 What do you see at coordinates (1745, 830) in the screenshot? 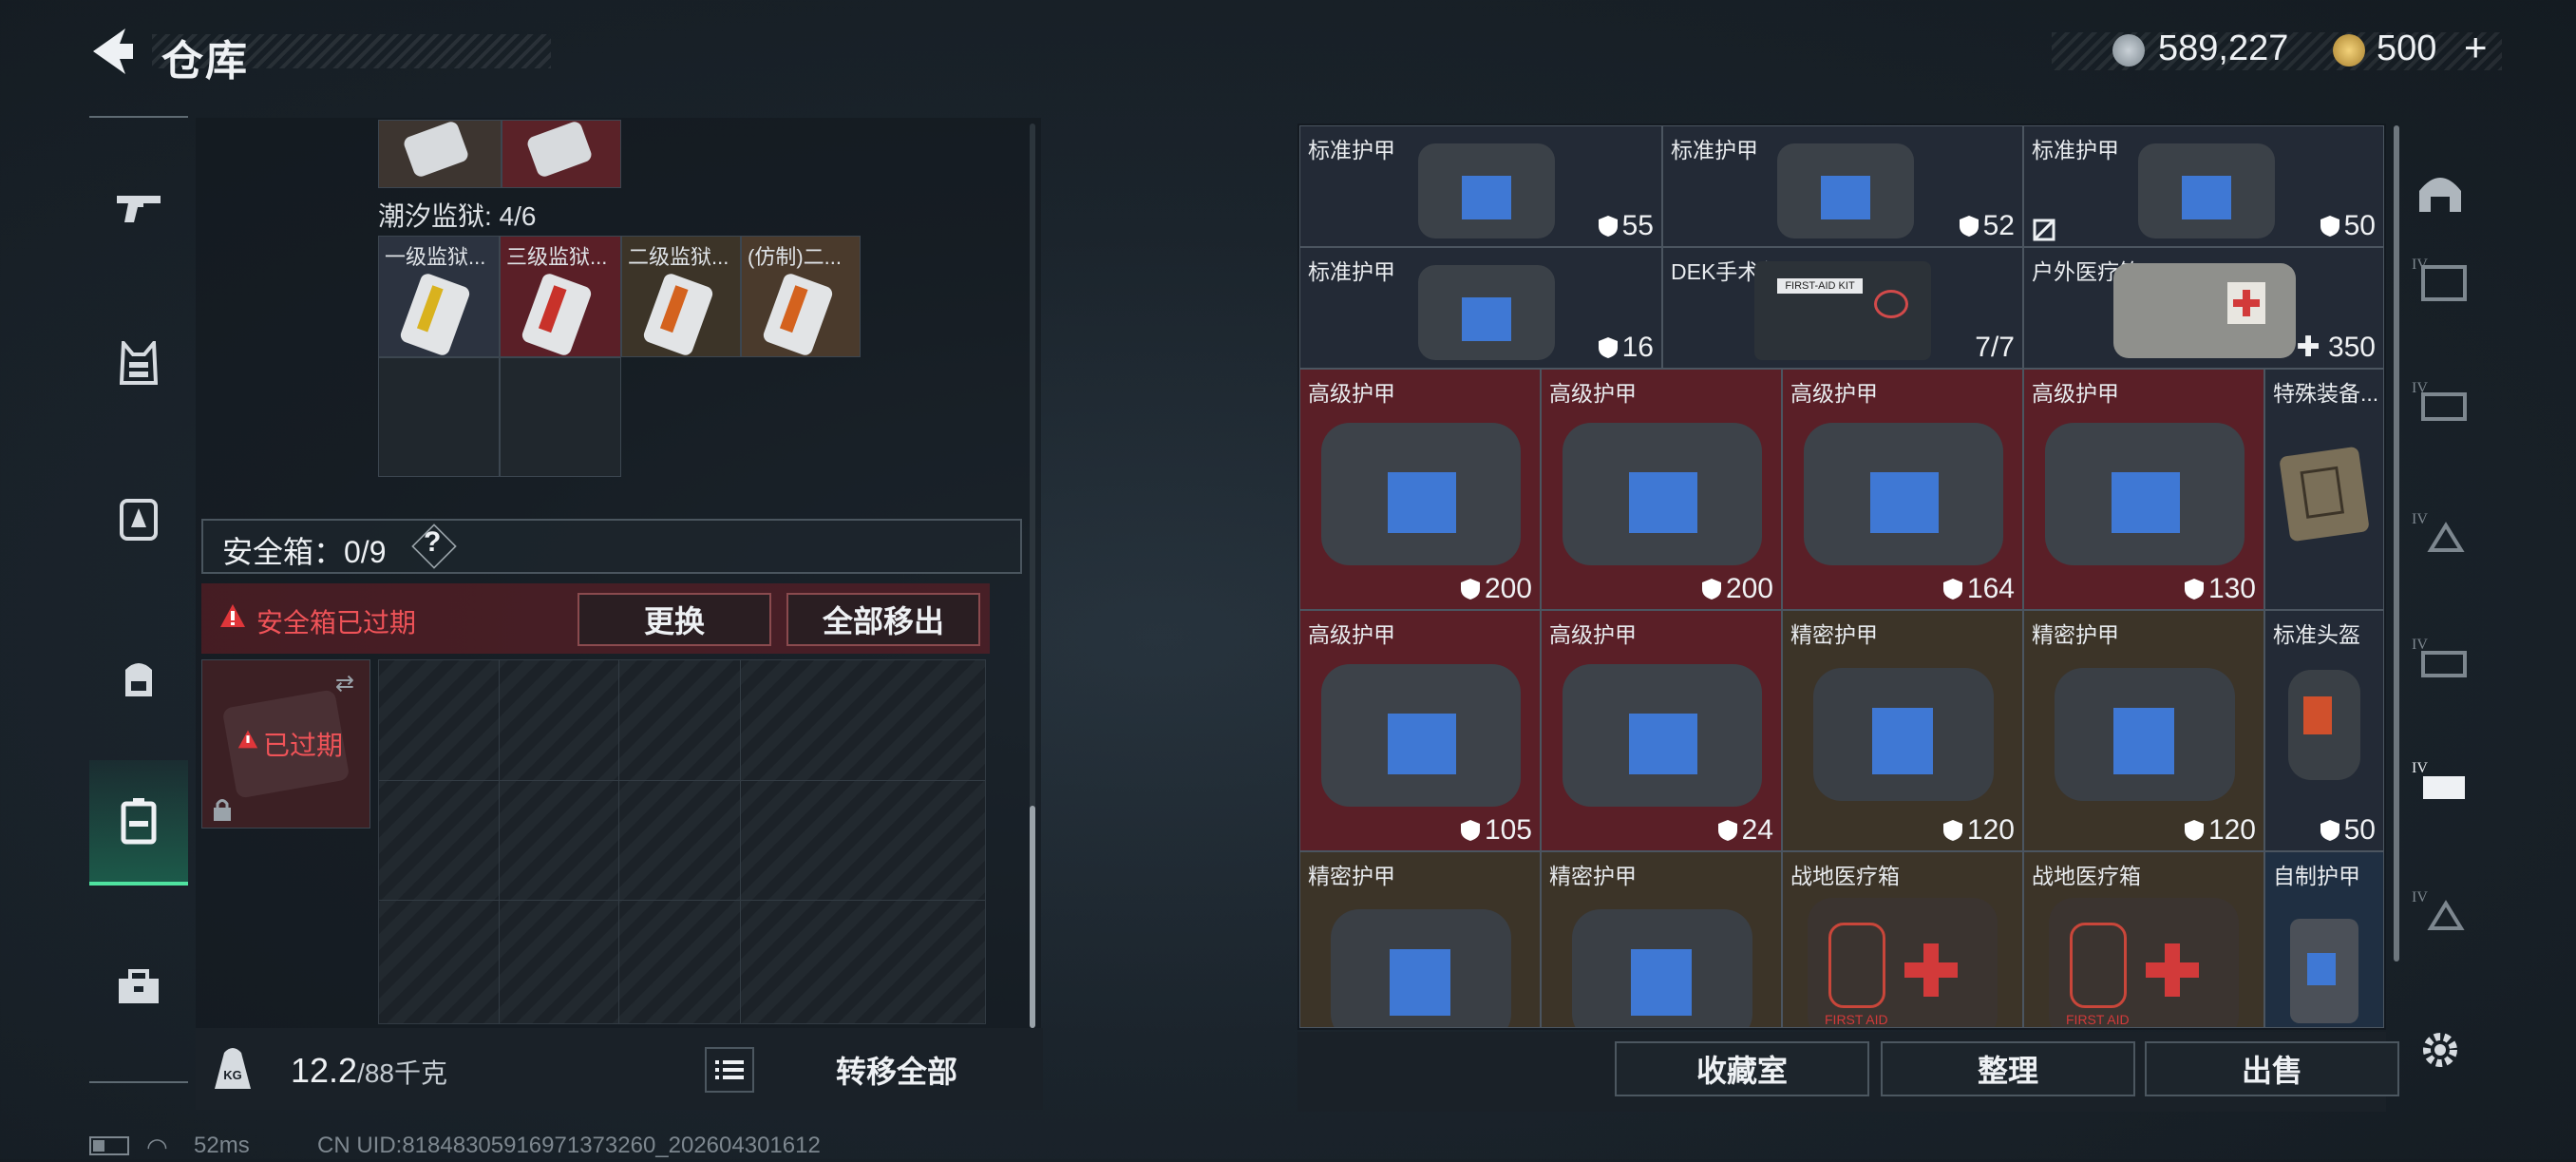
I see `durability: 24` at bounding box center [1745, 830].